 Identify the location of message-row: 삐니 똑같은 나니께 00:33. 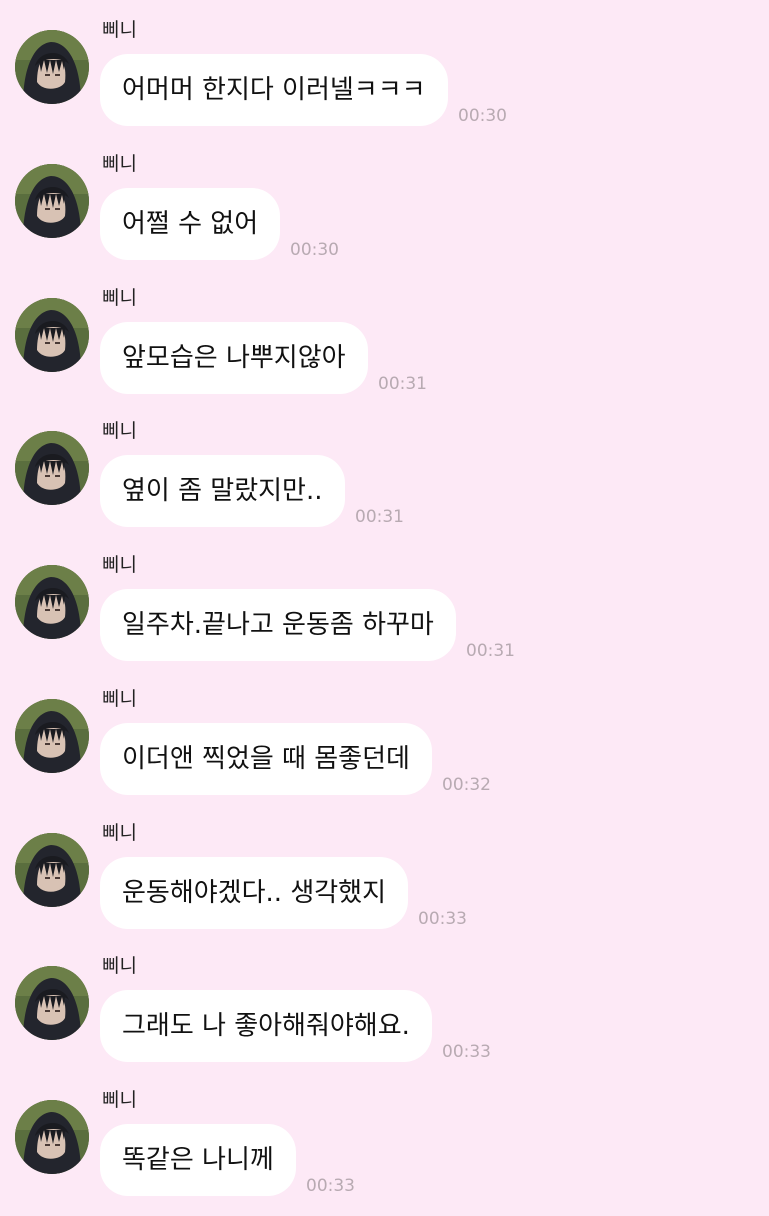
(384, 1149).